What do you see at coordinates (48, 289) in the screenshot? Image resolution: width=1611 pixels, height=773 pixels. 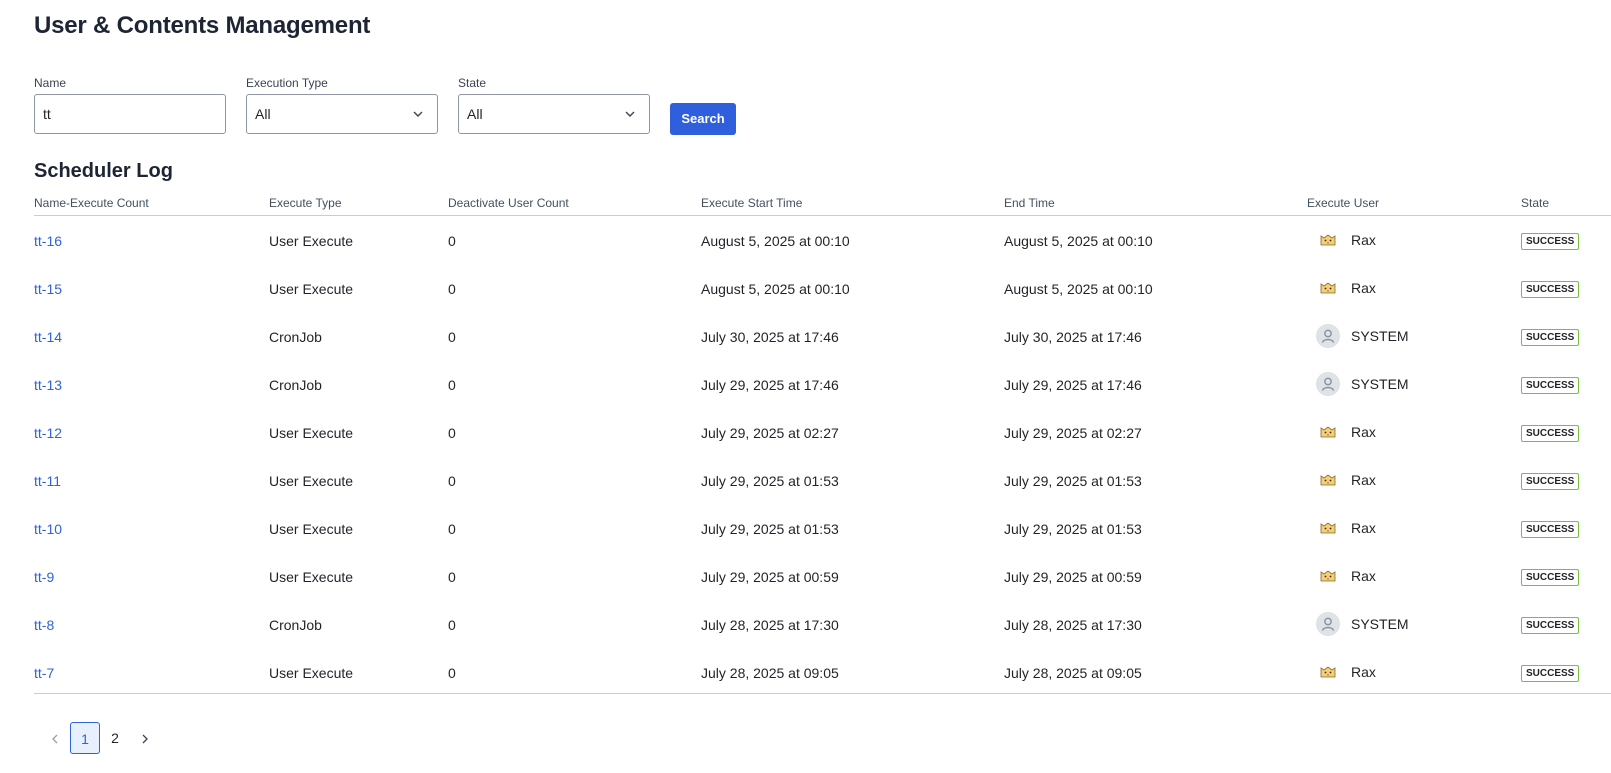 I see `log-name-link: tt-15` at bounding box center [48, 289].